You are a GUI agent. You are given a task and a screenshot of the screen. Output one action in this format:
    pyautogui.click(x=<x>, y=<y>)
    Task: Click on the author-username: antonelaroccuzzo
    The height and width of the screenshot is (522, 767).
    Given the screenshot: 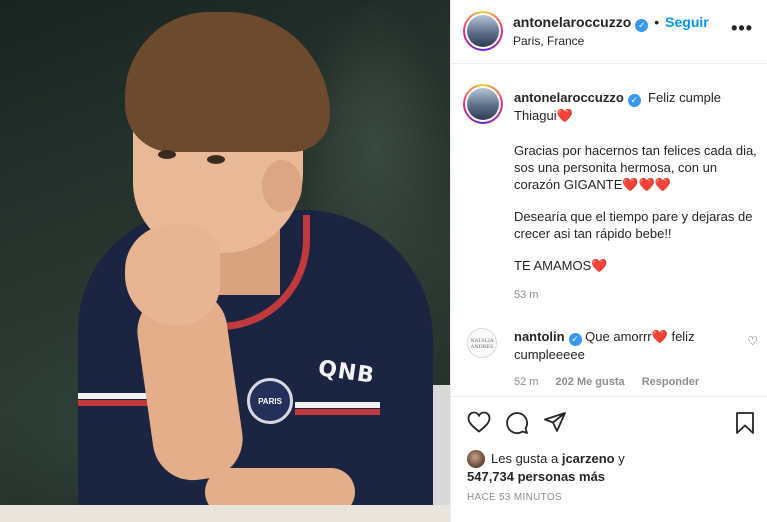 What is the action you would take?
    pyautogui.click(x=572, y=22)
    